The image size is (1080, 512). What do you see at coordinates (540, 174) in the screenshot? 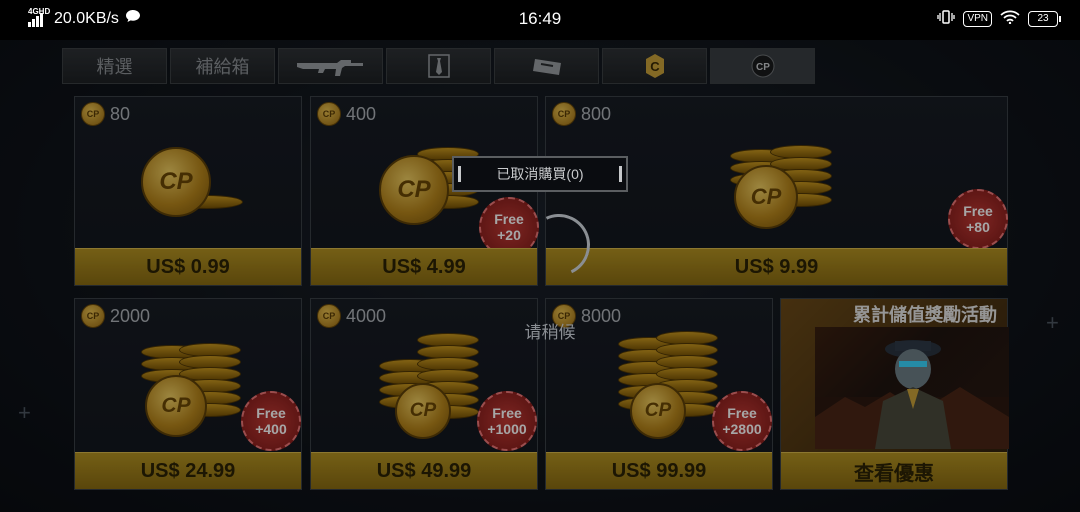
I see `purchase-cancelled-toast: 已取消購買(0)` at bounding box center [540, 174].